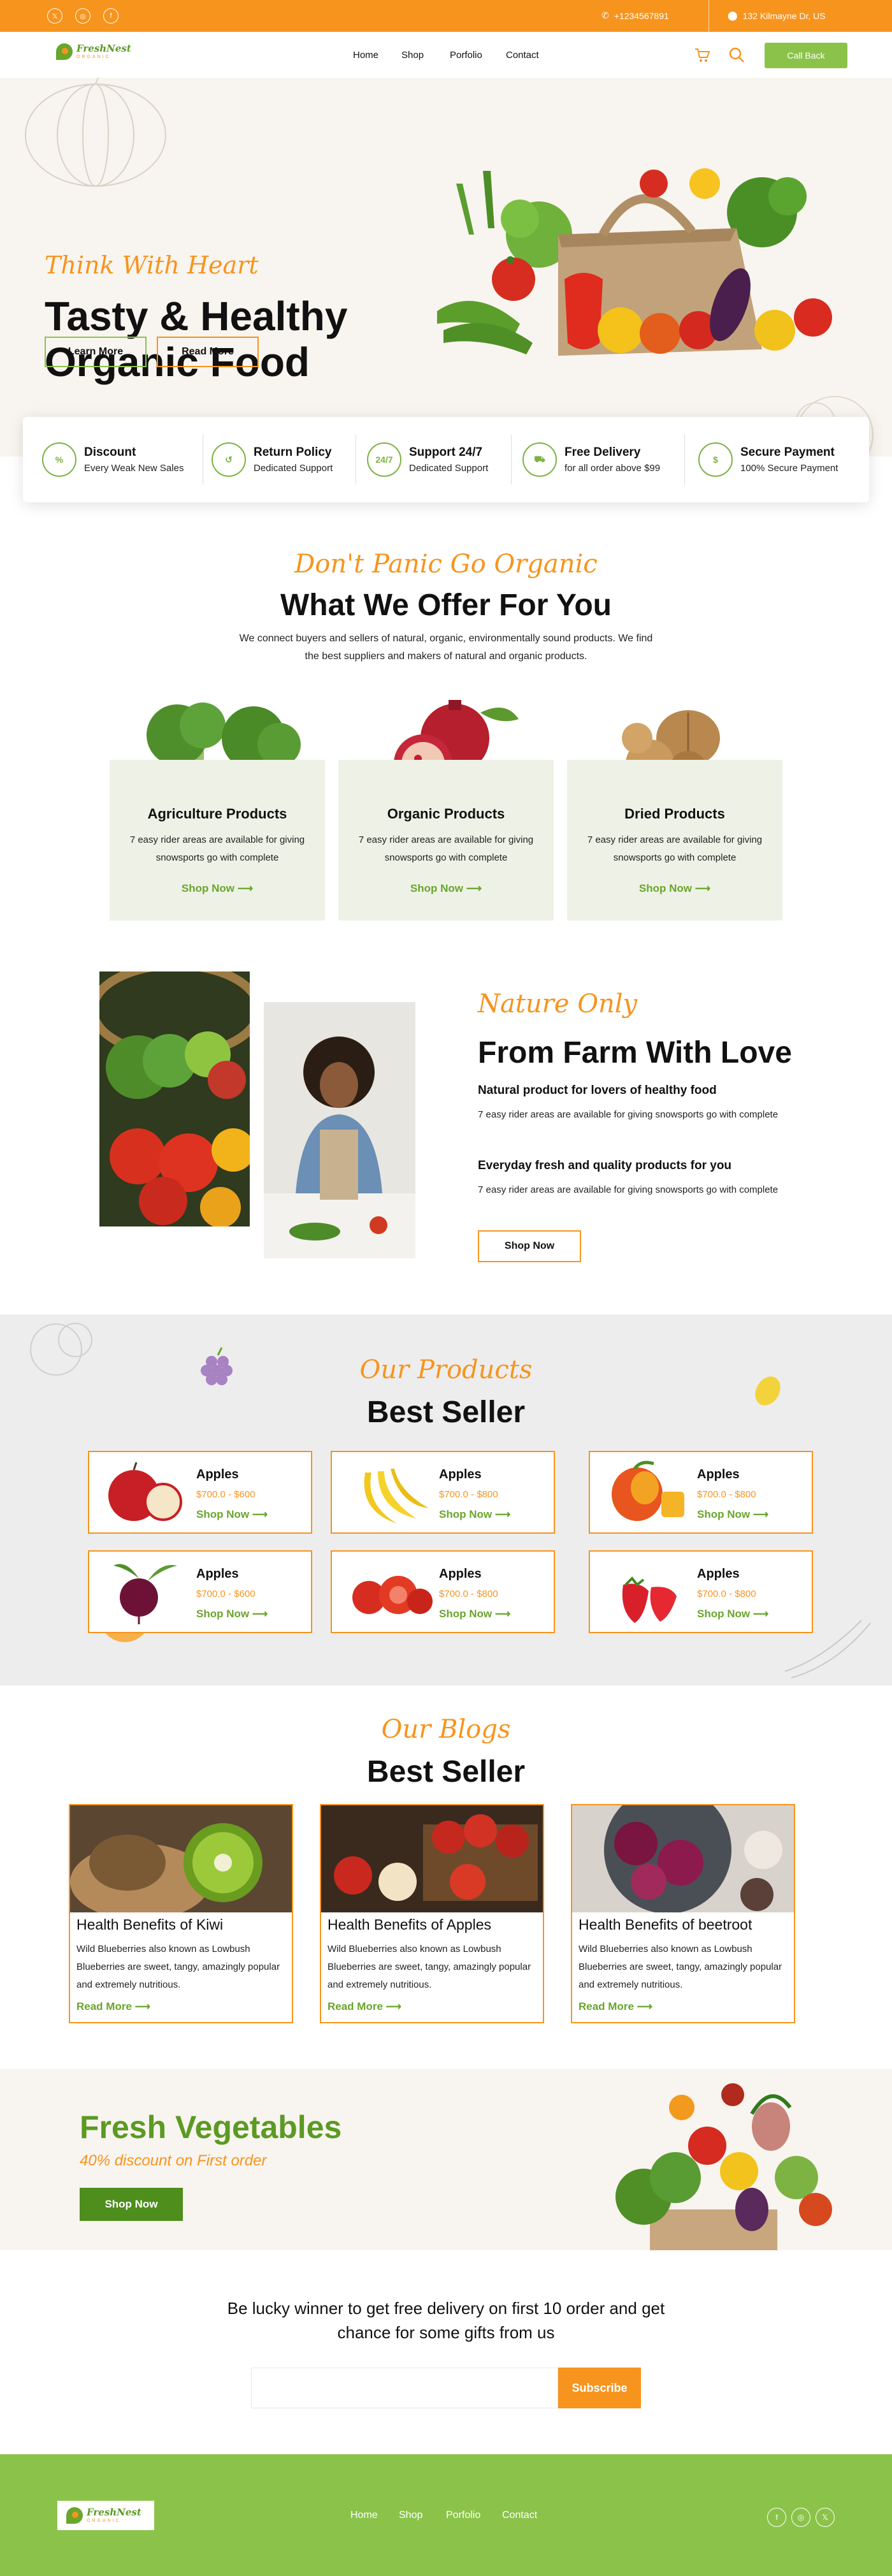 This screenshot has width=892, height=2576. Describe the element at coordinates (591, 459) in the screenshot. I see `feature-delivery: ⛟ Free Delivery for all order above $99` at that location.